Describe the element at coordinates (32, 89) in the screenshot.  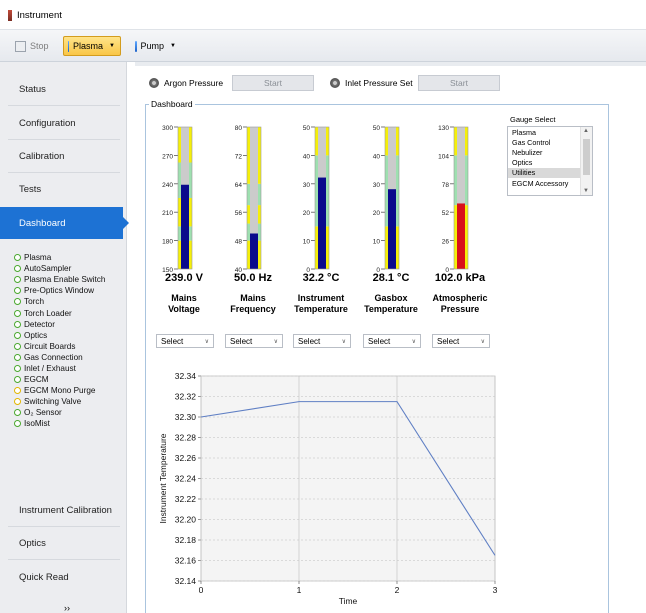
I see `sidebar-item-label: Status` at that location.